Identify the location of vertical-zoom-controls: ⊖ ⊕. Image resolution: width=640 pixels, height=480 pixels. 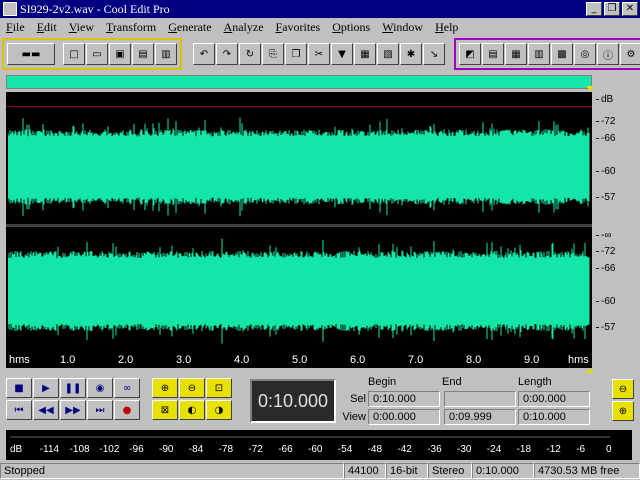
(623, 400).